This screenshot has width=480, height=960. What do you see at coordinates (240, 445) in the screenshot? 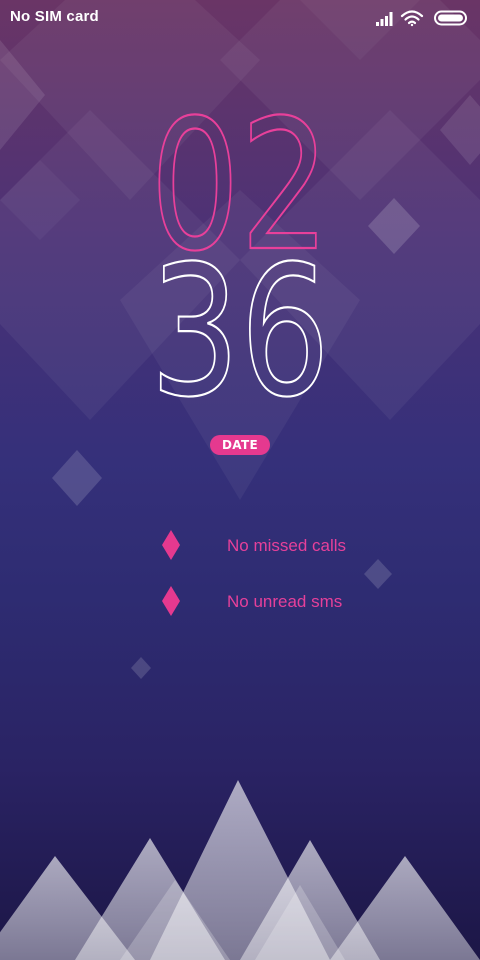
I see `date-badge: DATE` at bounding box center [240, 445].